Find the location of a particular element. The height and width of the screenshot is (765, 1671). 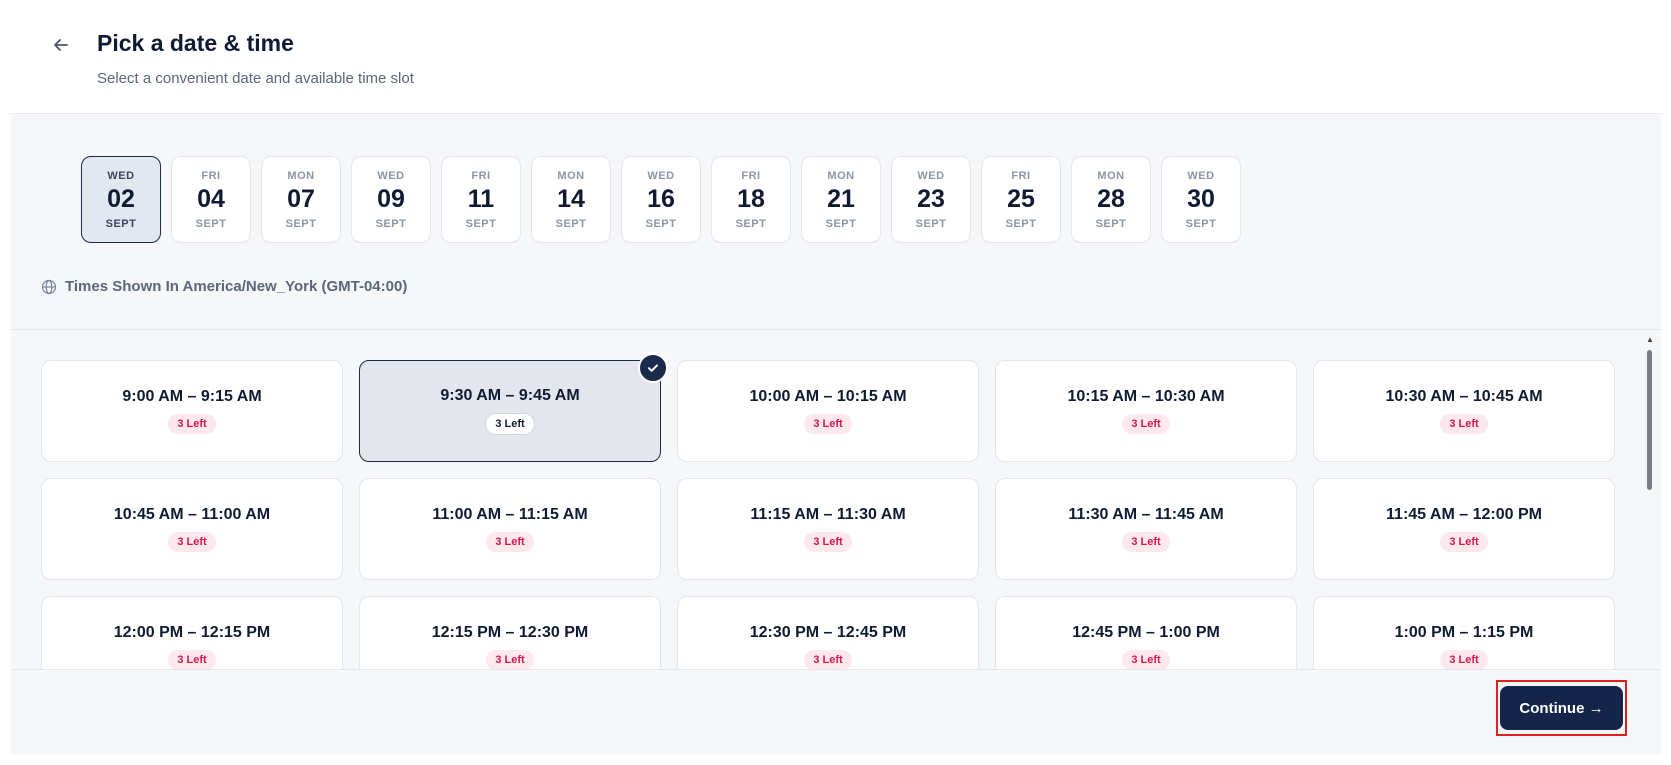

time-slot: 12:00 PM – 12:15 PM 3 Left is located at coordinates (192, 633).